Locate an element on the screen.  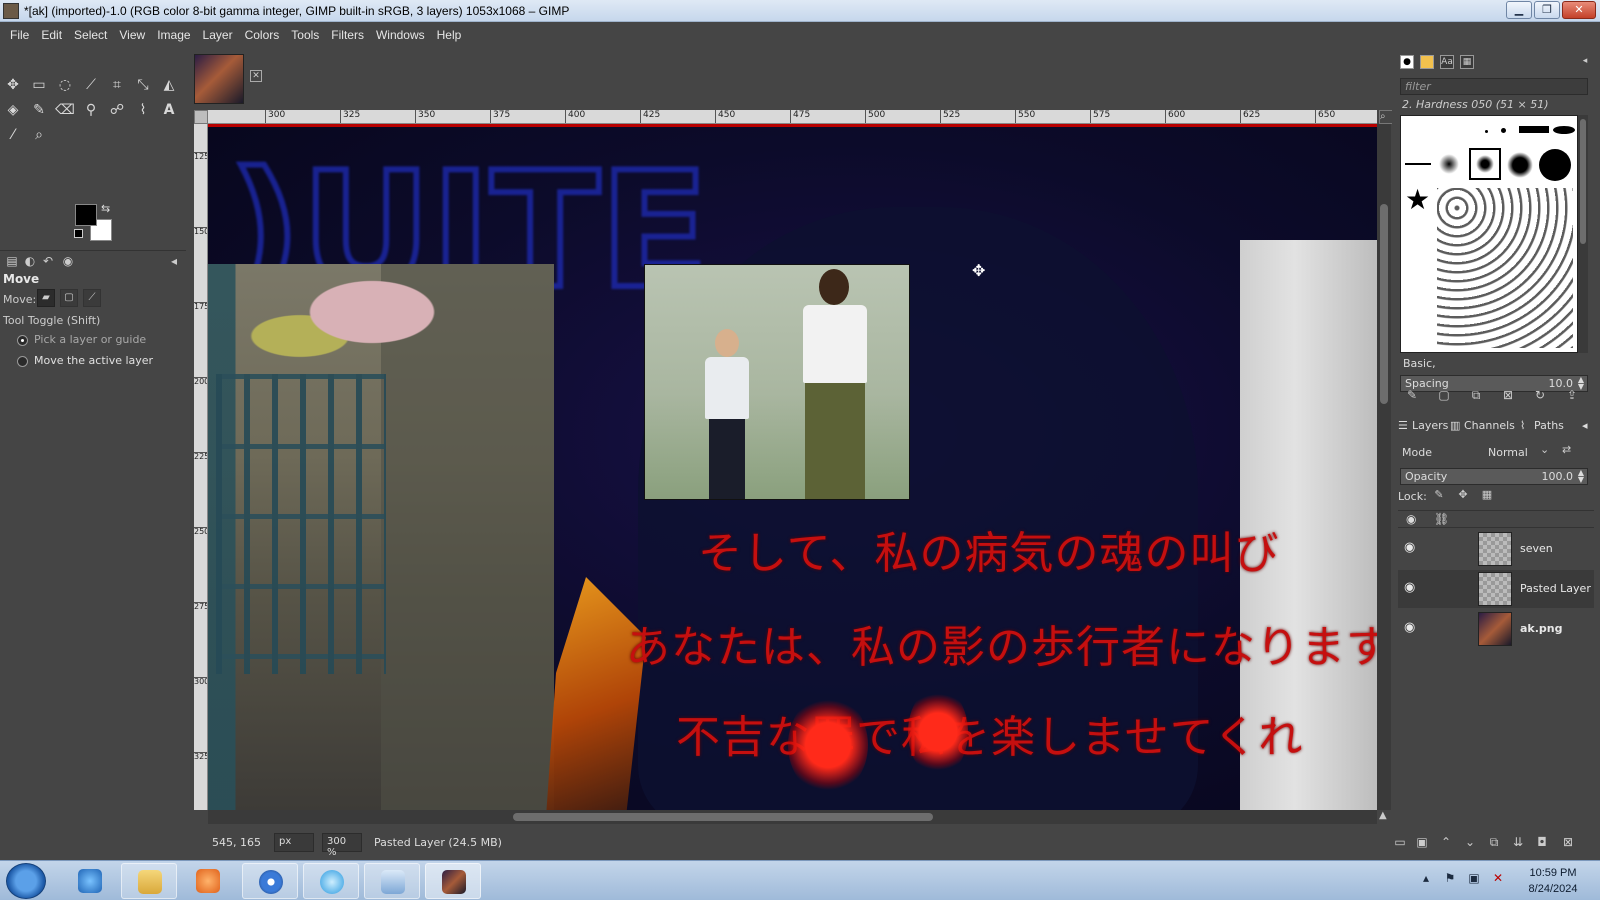
paintbrush-tool-icon: ✎ is located at coordinates (39, 110).